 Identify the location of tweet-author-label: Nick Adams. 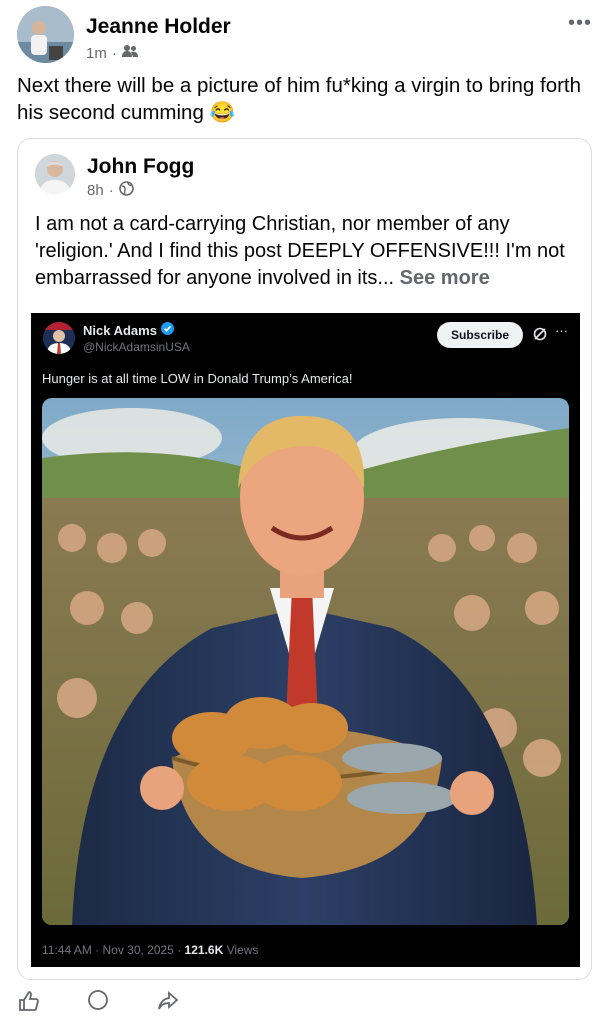
(120, 330).